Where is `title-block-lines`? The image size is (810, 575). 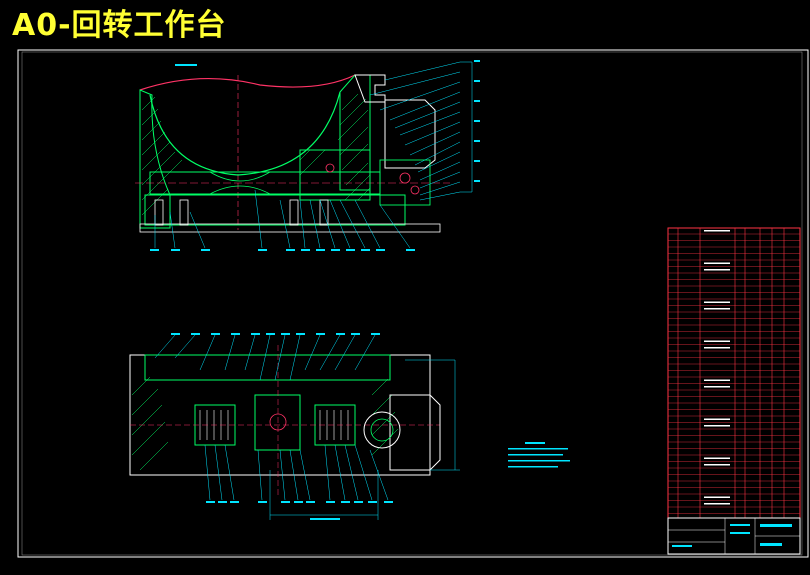 title-block-lines is located at coordinates (734, 536).